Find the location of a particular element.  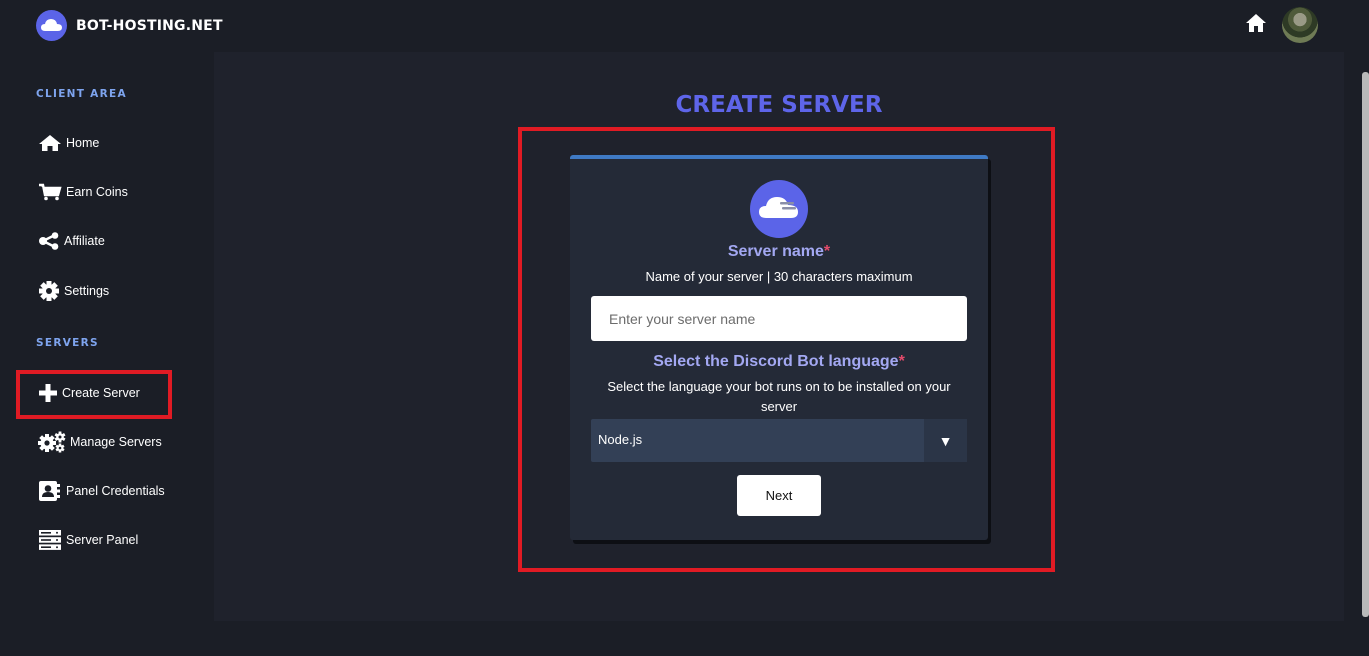

sidebar-item-panel-credentials: Panel Credentials is located at coordinates (101, 491).